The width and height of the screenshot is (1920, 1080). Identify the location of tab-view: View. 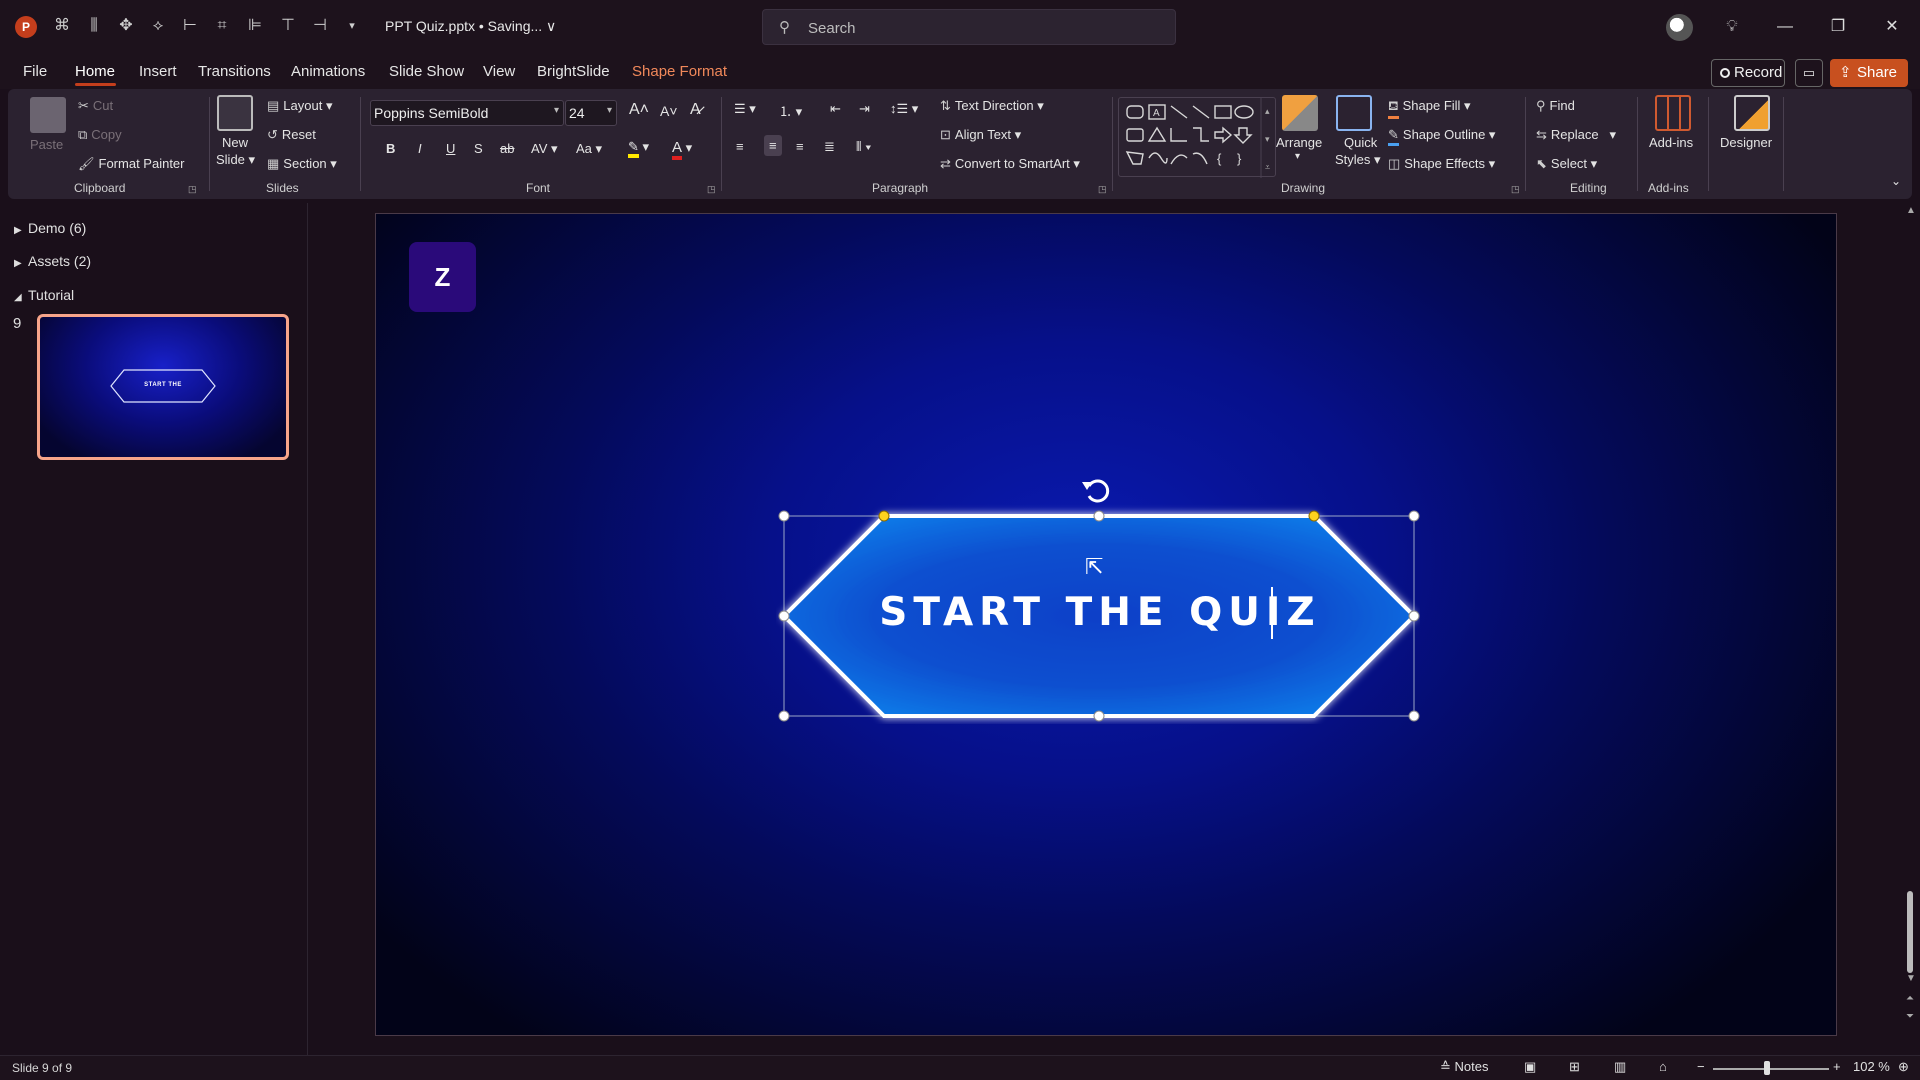
(499, 71).